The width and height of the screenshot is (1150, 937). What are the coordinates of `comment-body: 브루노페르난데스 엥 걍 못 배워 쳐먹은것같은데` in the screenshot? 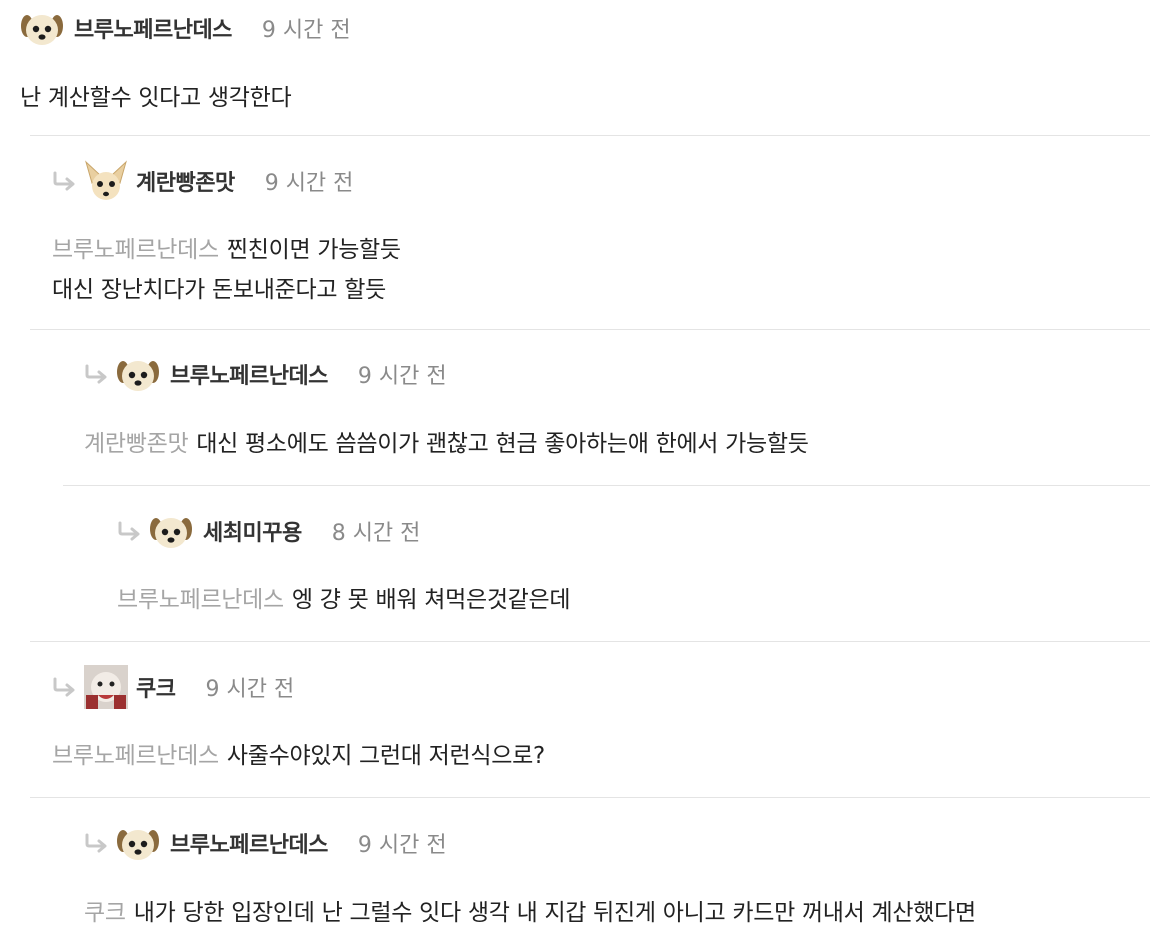 It's located at (344, 600).